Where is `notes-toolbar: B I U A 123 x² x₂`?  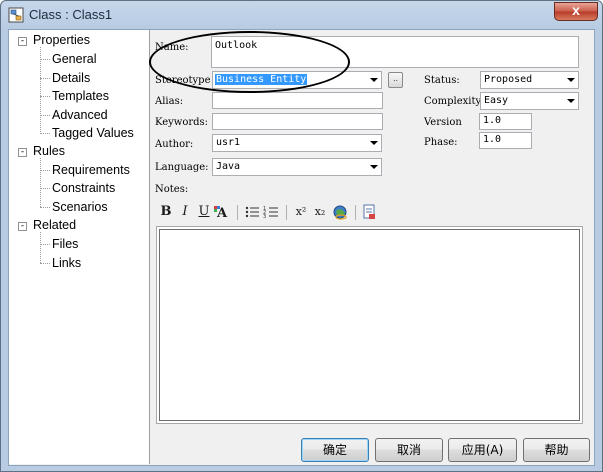 notes-toolbar: B I U A 123 x² x₂ is located at coordinates (369, 213).